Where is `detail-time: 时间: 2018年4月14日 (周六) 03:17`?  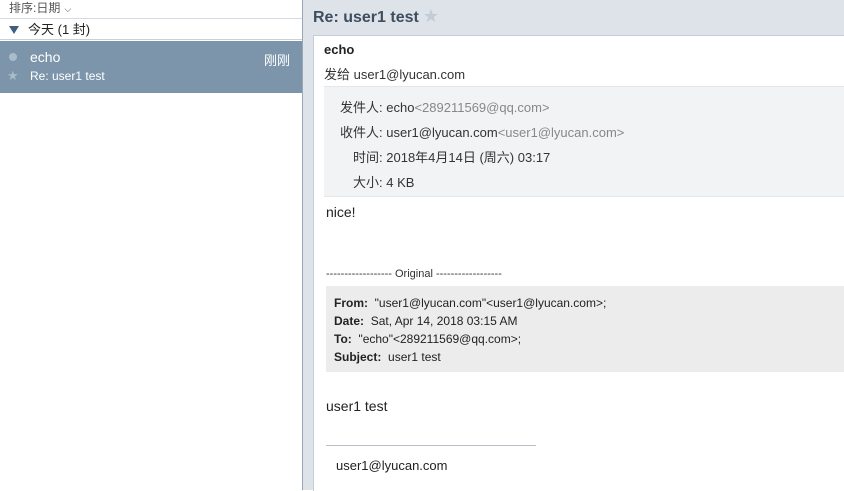
detail-time: 时间: 2018年4月14日 (周六) 03:17 is located at coordinates (451, 156).